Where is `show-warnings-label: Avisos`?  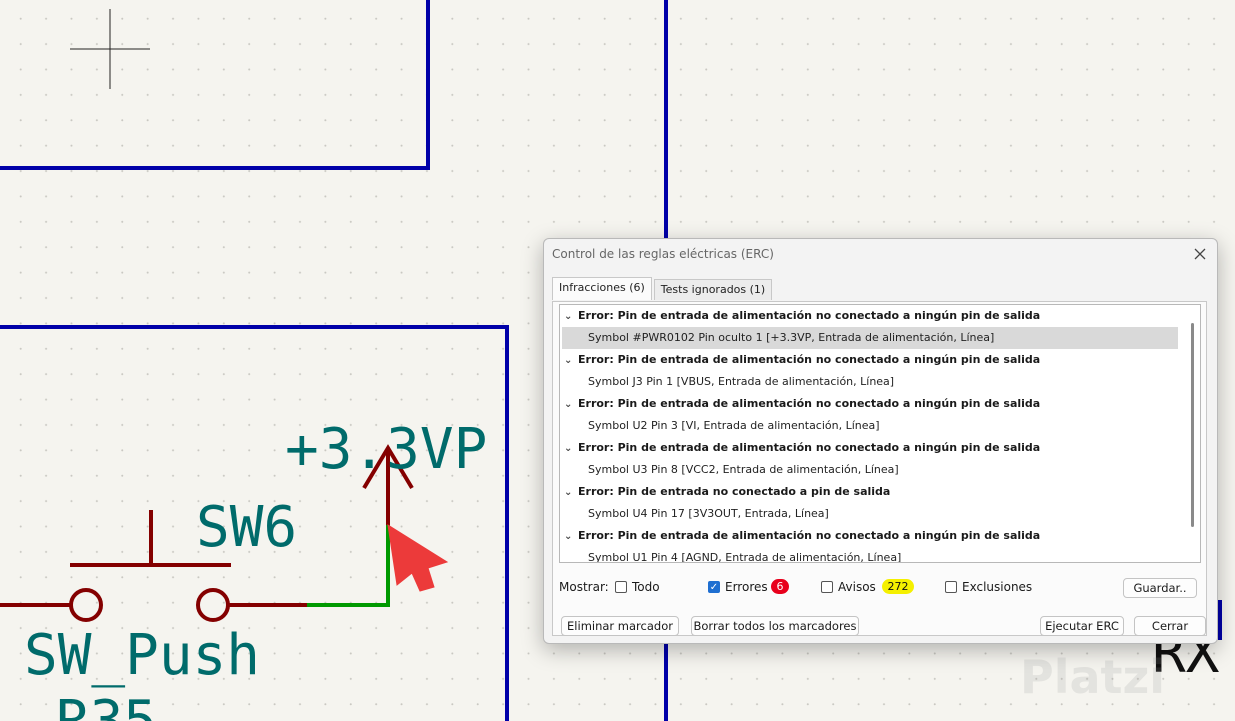
show-warnings-label: Avisos is located at coordinates (857, 587).